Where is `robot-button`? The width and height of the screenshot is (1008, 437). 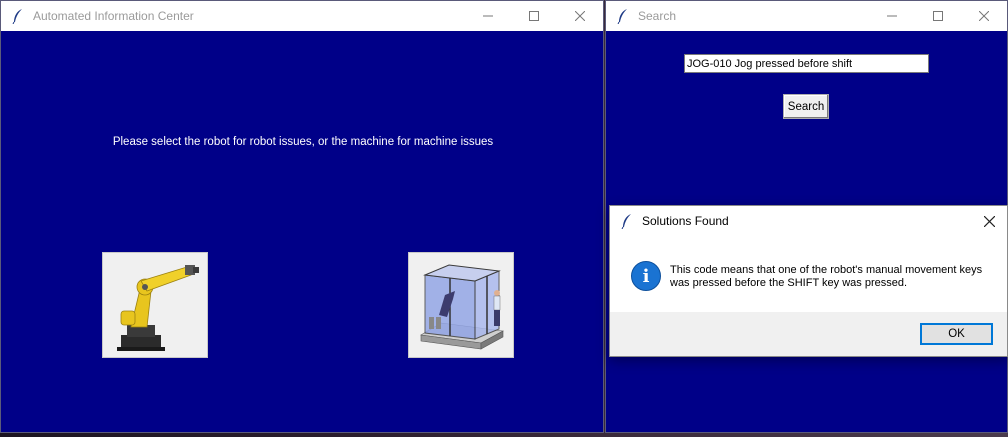 robot-button is located at coordinates (155, 305).